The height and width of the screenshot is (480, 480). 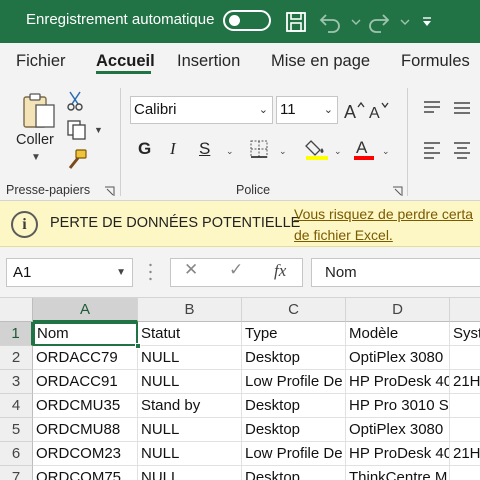 What do you see at coordinates (236, 270) in the screenshot?
I see `enter-icon: ✓` at bounding box center [236, 270].